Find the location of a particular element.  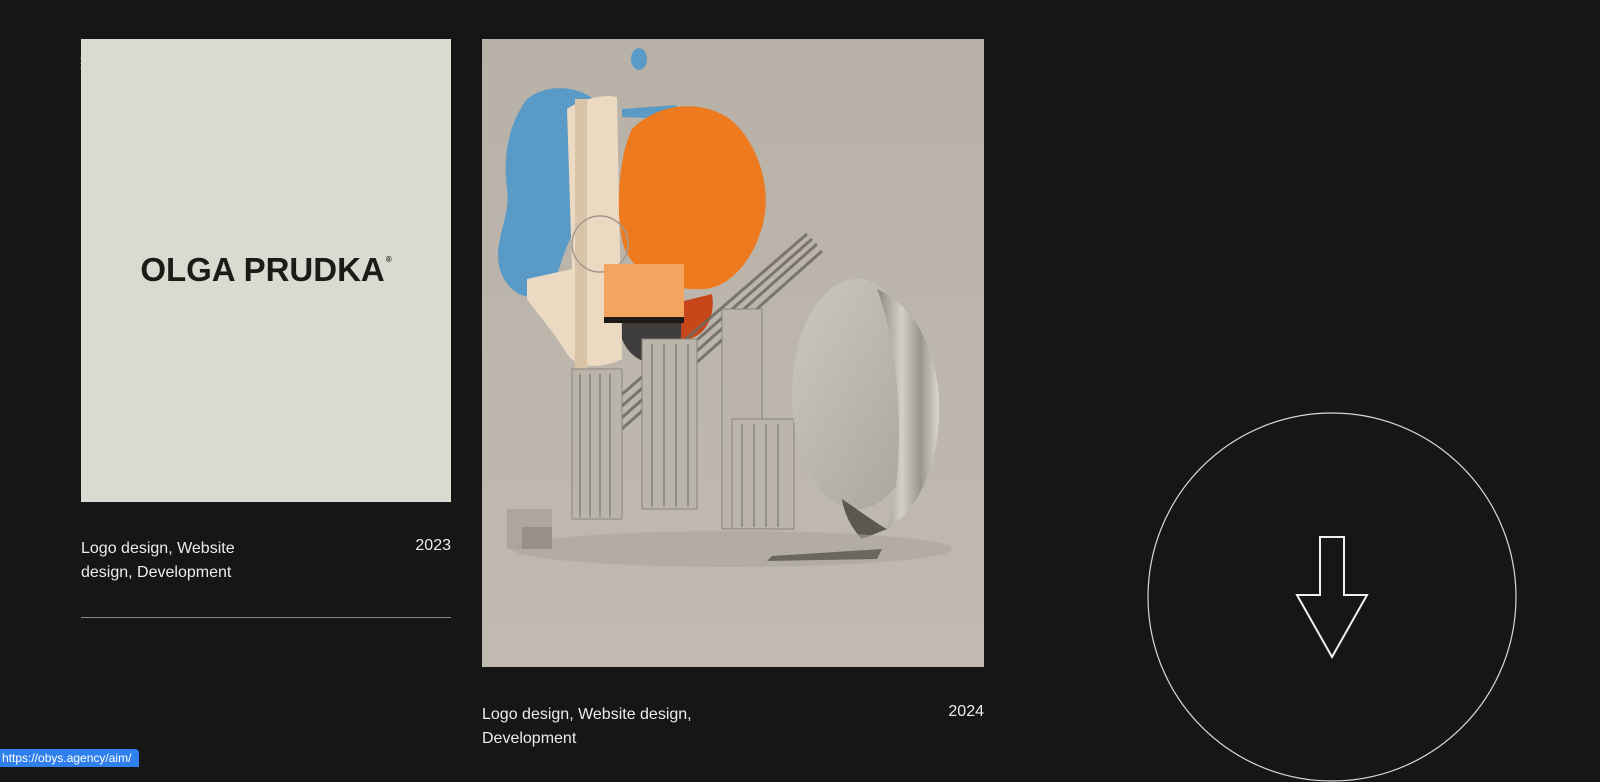

link-url-tooltip: https://obys.agency/aim/ is located at coordinates (70, 758).